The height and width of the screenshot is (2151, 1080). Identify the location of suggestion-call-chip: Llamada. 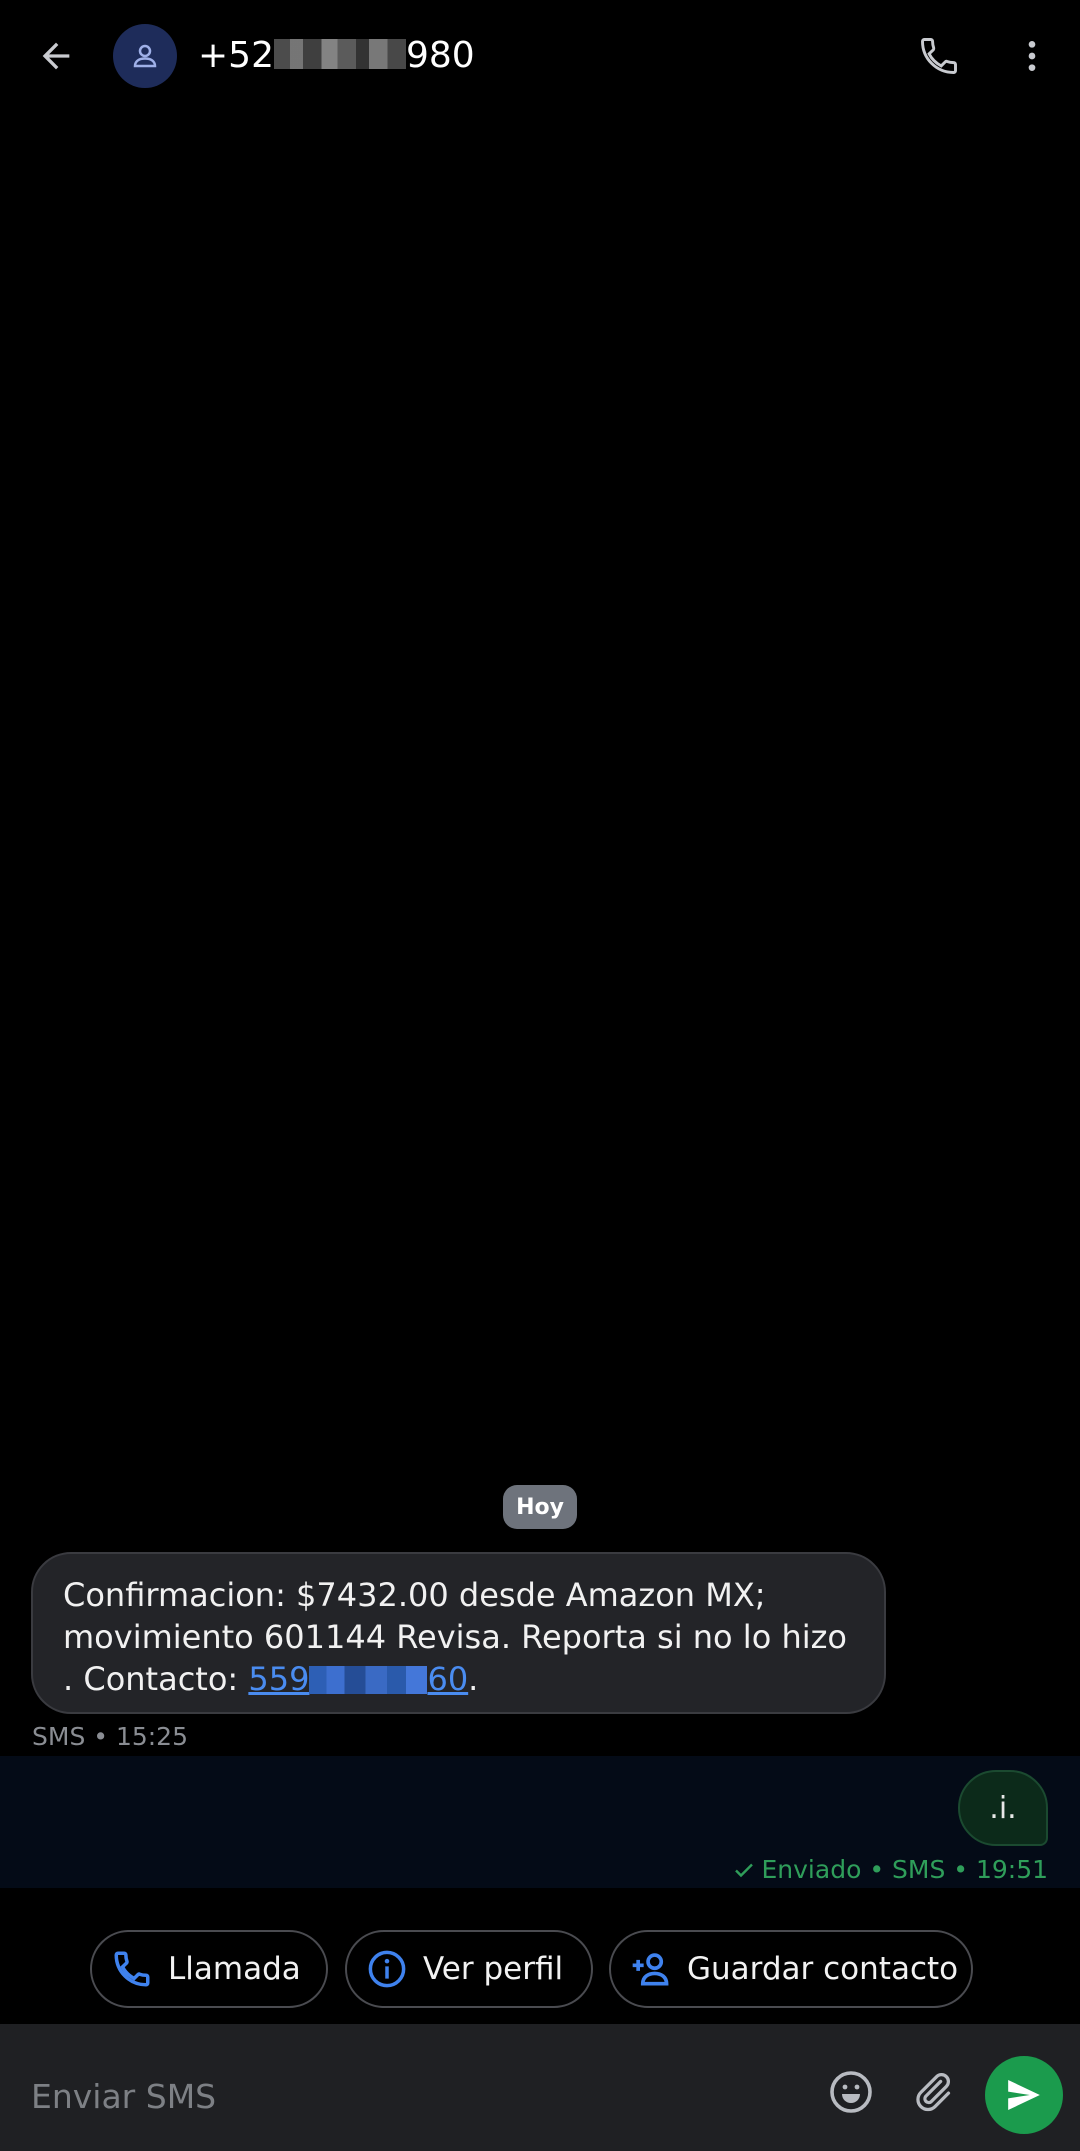
(209, 1969).